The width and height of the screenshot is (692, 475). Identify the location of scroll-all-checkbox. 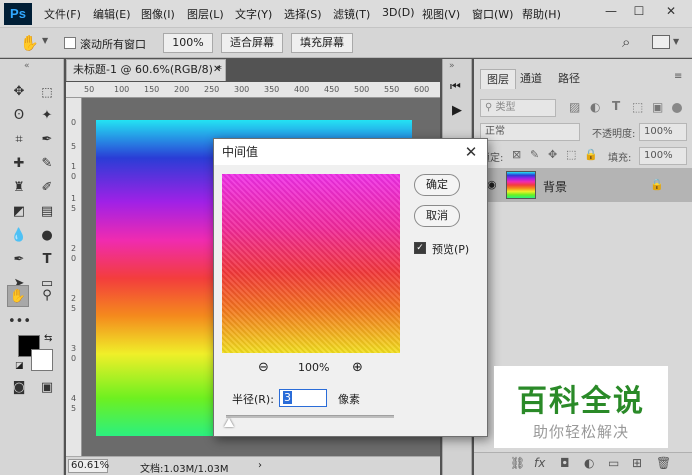
(70, 43).